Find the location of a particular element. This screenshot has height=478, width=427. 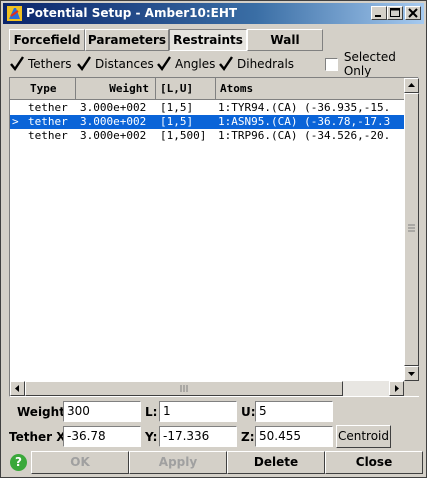

horizontal-scroll-thumb is located at coordinates (184, 388).